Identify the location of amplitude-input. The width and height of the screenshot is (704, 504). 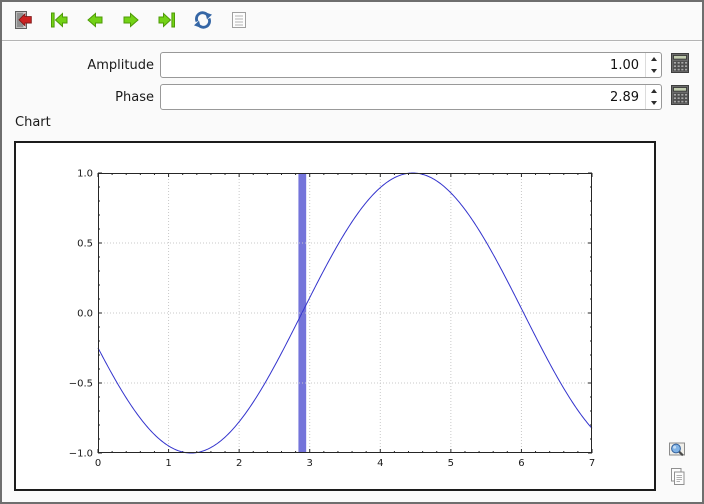
(403, 65).